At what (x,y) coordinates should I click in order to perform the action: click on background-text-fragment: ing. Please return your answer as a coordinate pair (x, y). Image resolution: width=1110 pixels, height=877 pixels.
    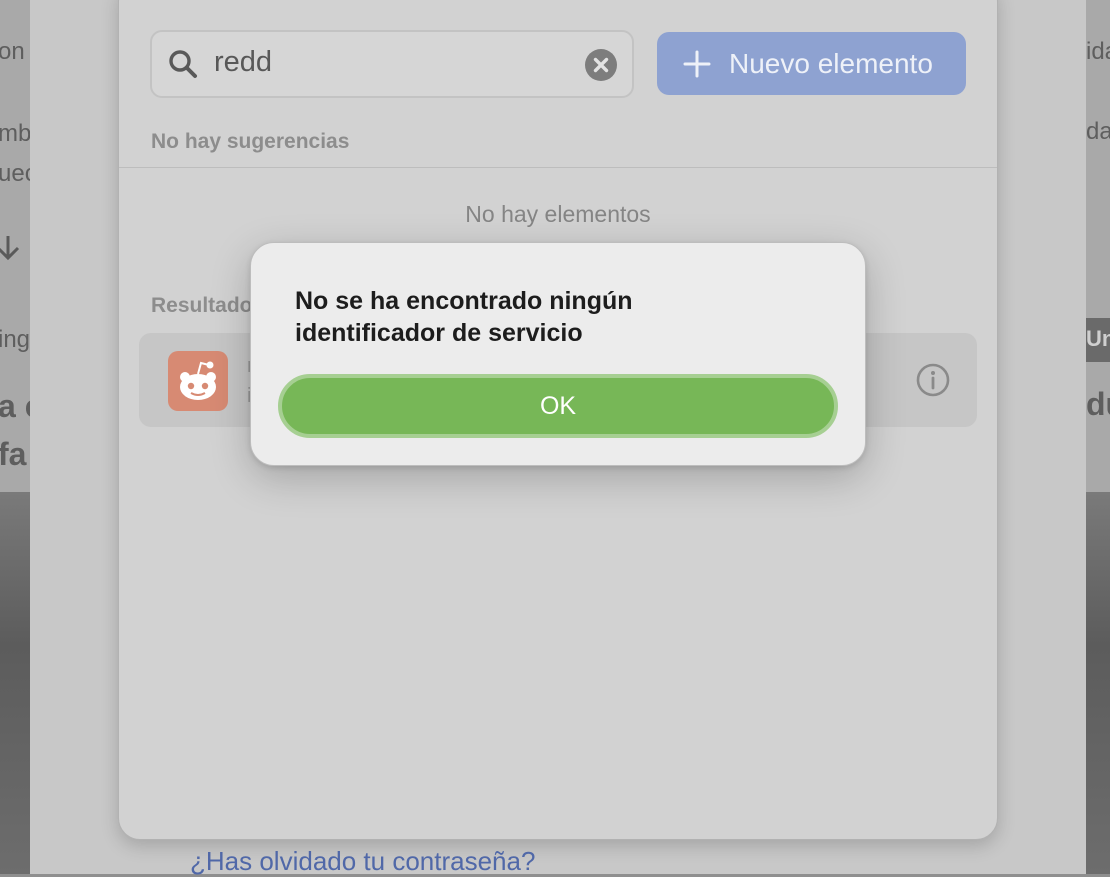
    Looking at the image, I should click on (15, 339).